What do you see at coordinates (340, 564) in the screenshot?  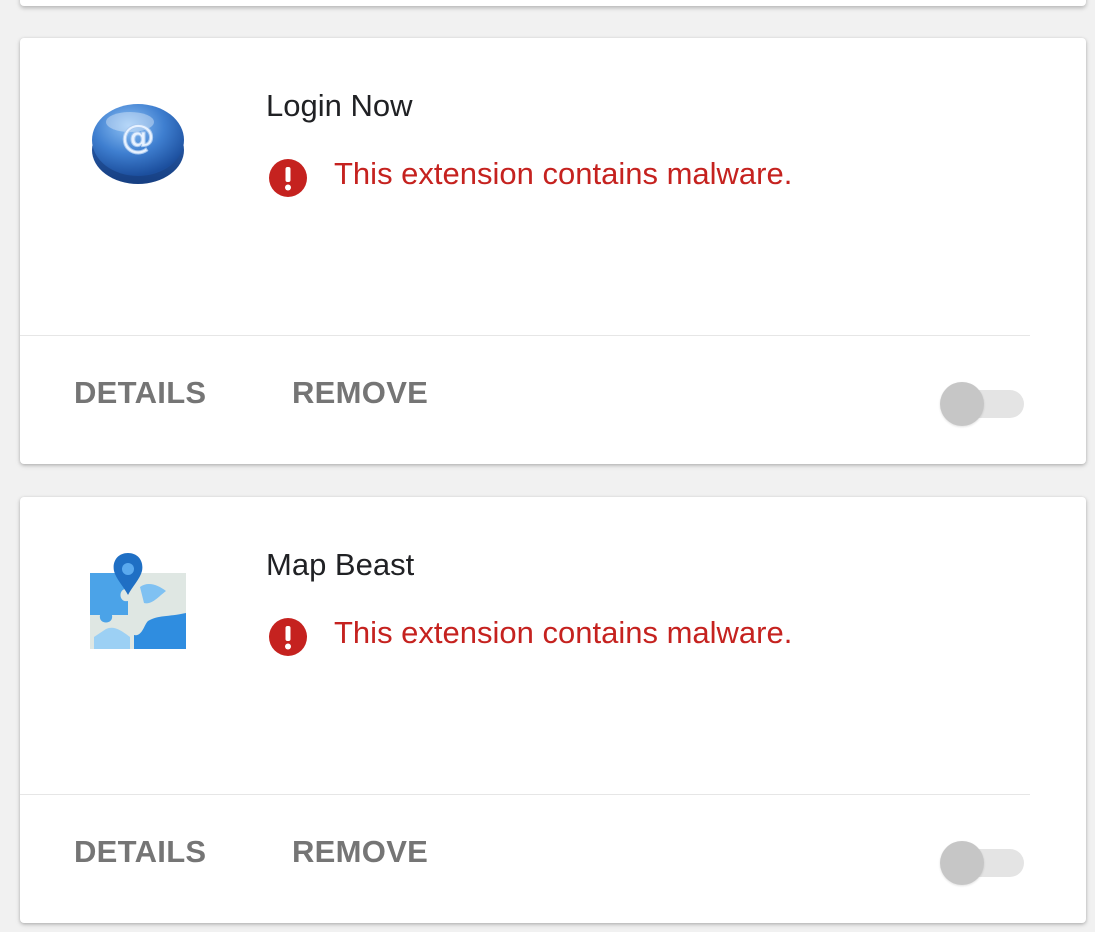 I see `extension-name: Map Beast` at bounding box center [340, 564].